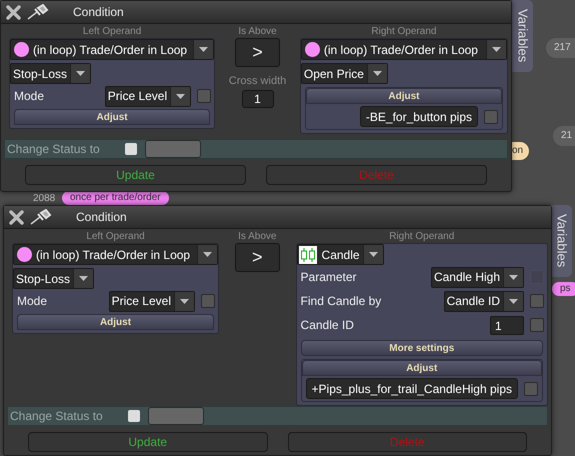  What do you see at coordinates (564, 136) in the screenshot?
I see `node-label: 21` at bounding box center [564, 136].